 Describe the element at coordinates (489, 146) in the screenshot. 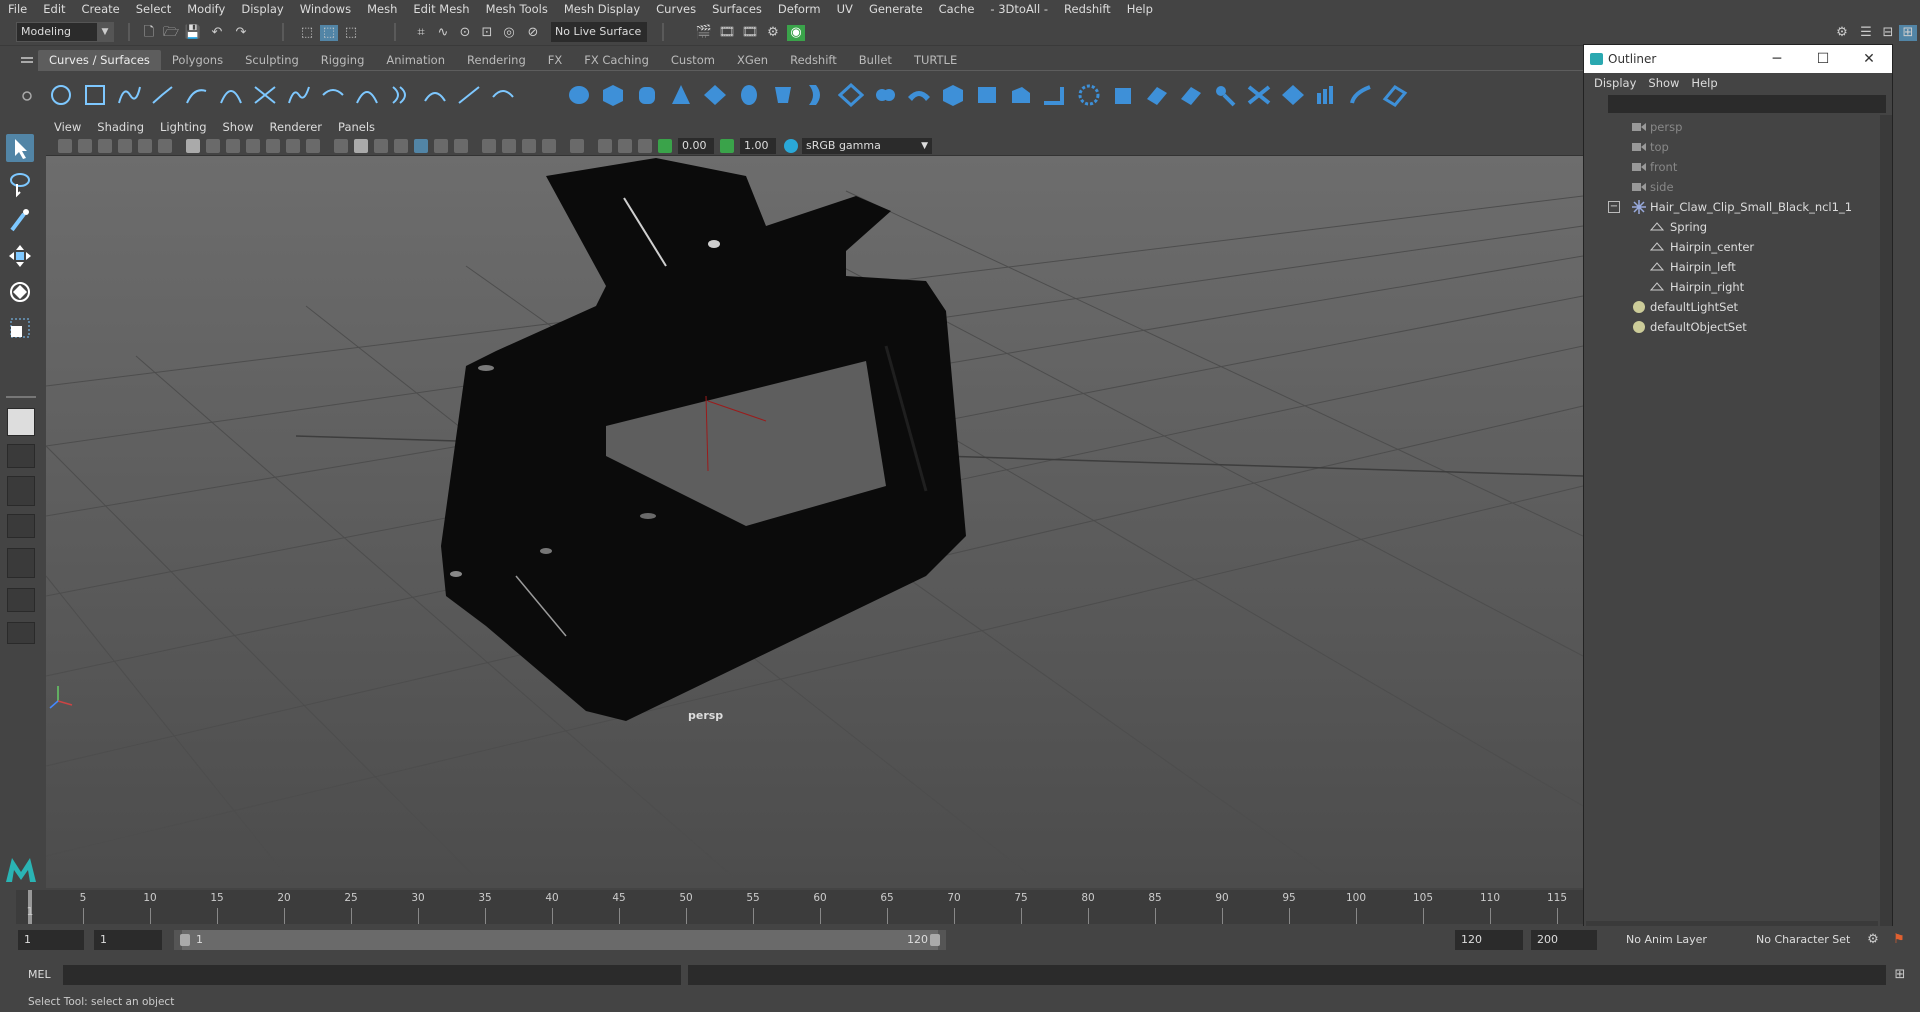

I see `motion-blur-icon` at that location.